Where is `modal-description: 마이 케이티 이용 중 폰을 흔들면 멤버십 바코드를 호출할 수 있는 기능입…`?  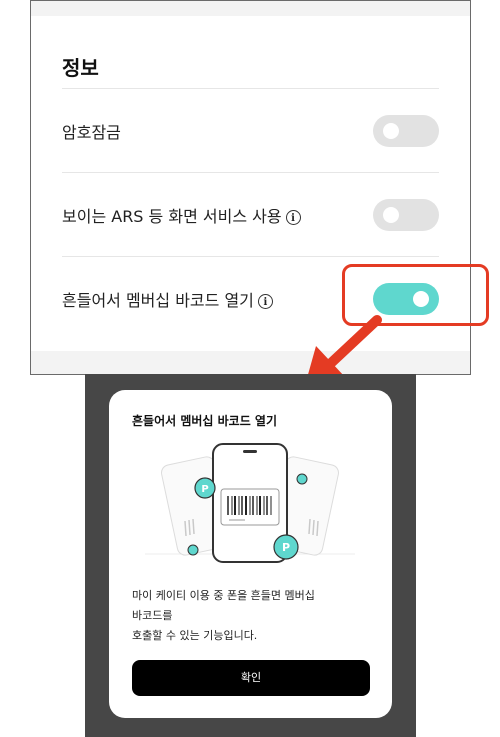 modal-description: 마이 케이티 이용 중 폰을 흔들면 멤버십 바코드를 호출할 수 있는 기능입… is located at coordinates (223, 616).